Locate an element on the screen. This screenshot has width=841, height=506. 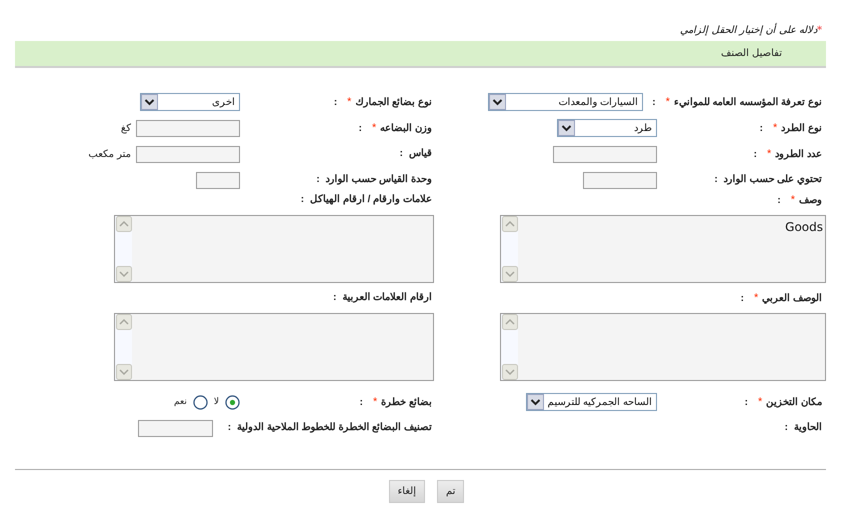
form-button: إلغاء is located at coordinates (406, 491).